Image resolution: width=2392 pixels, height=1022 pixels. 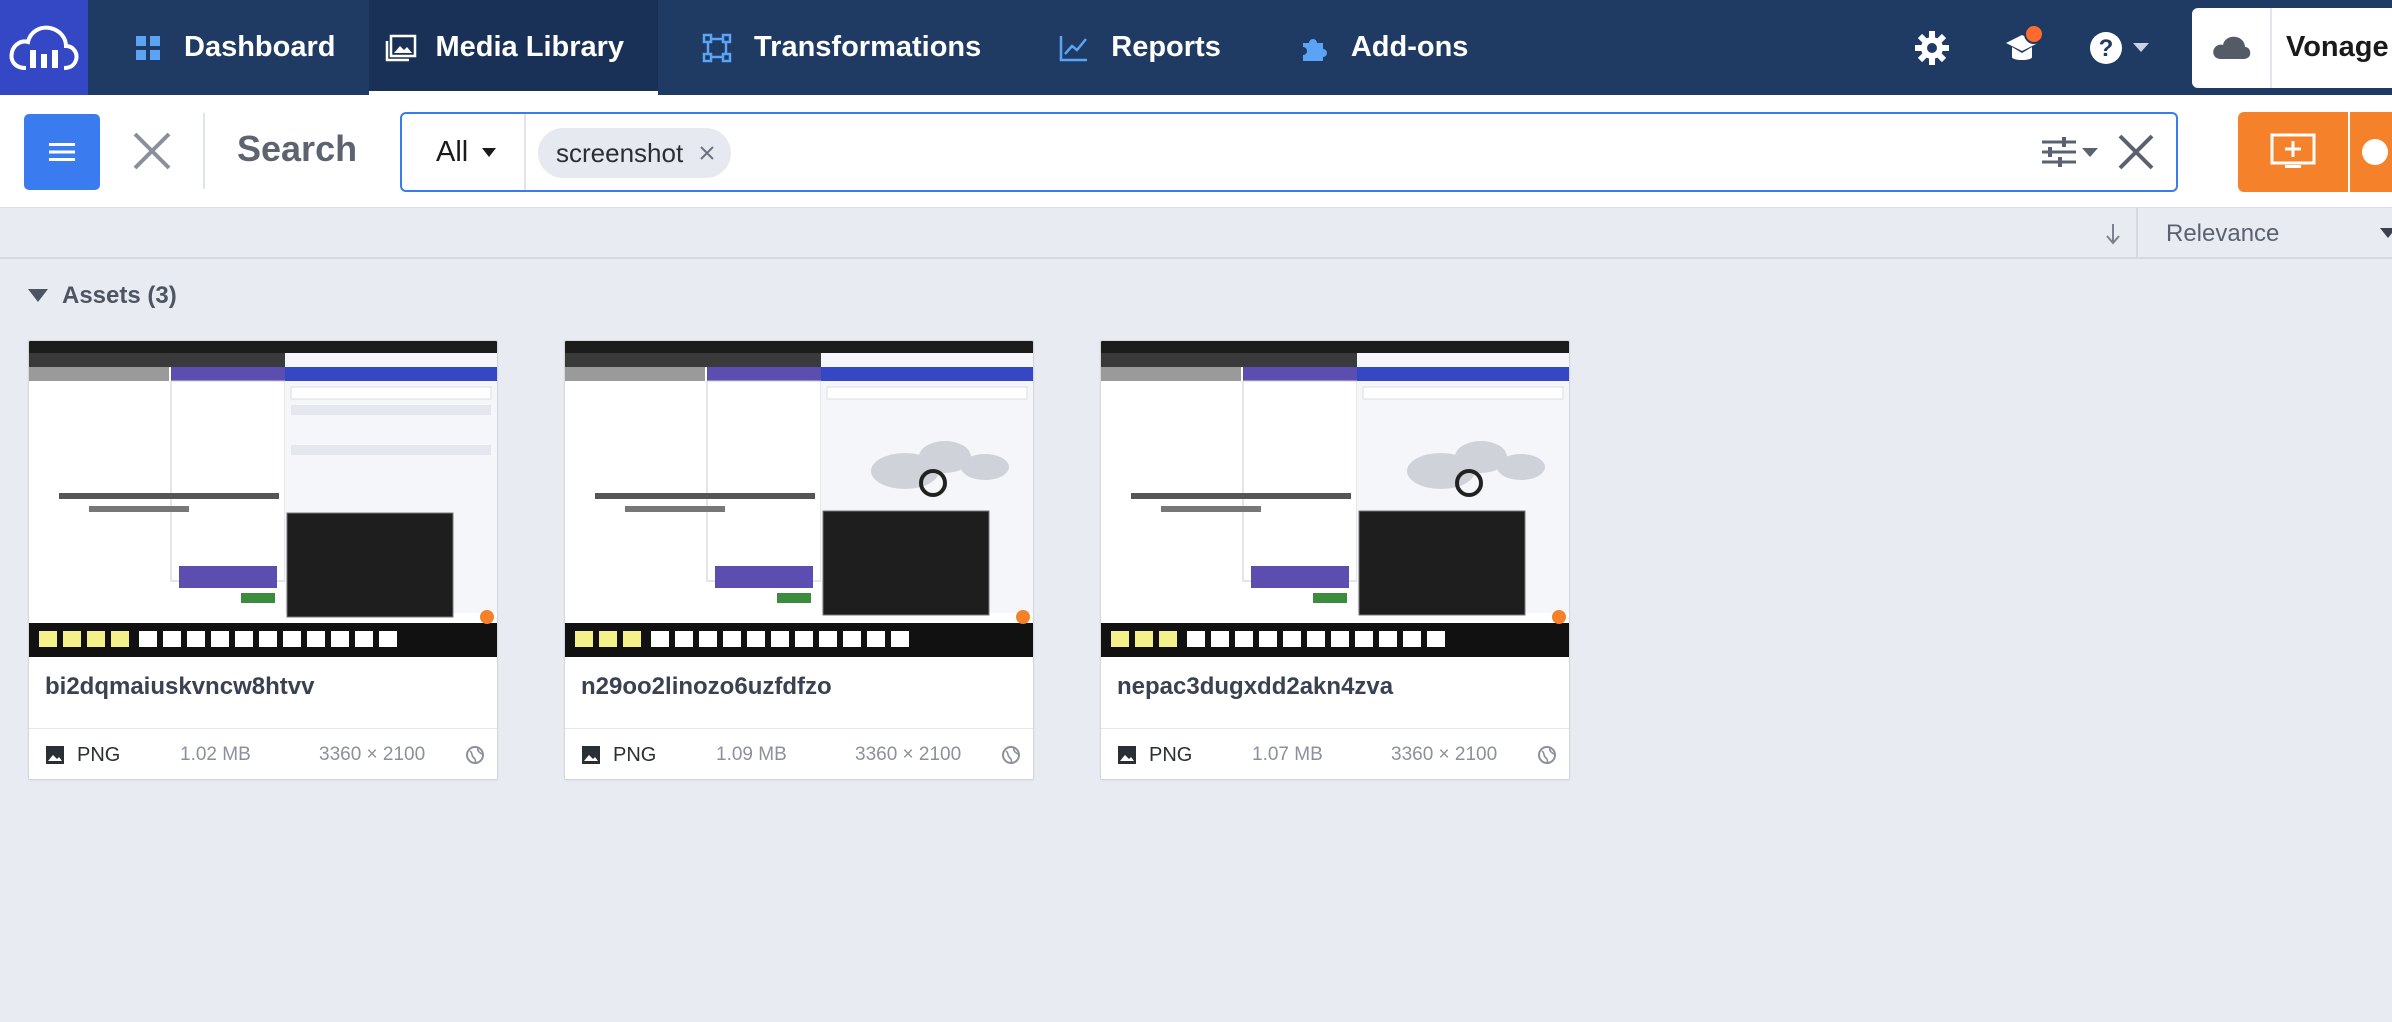 What do you see at coordinates (620, 152) in the screenshot?
I see `search-chip-label: screenshot` at bounding box center [620, 152].